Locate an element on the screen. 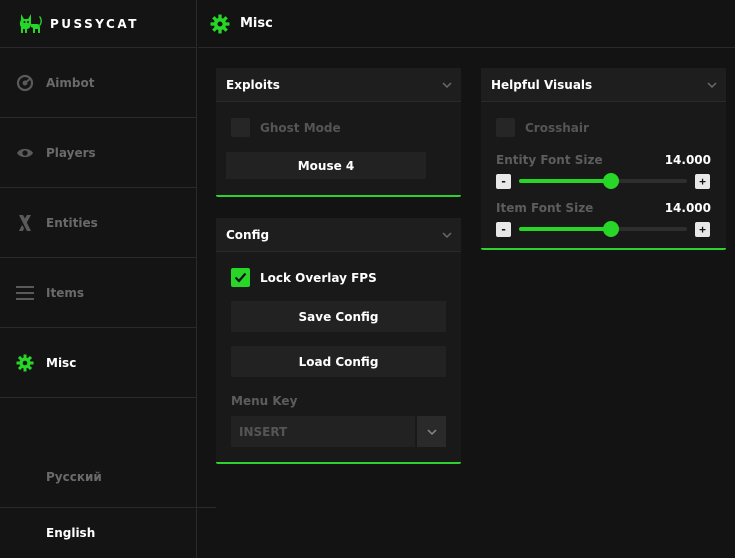 This screenshot has height=558, width=735. language-russian: Русский is located at coordinates (108, 477).